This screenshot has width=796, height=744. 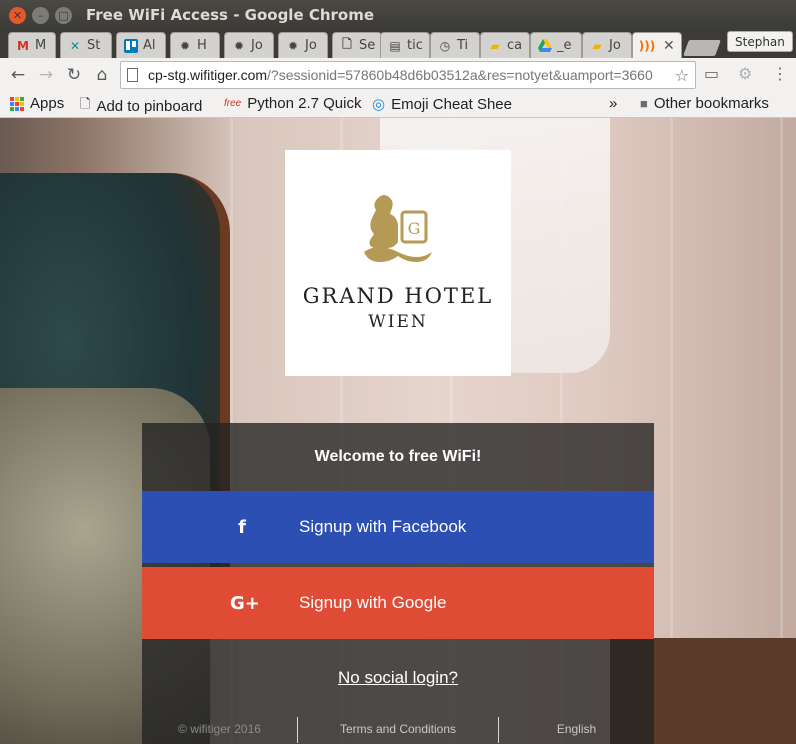 What do you see at coordinates (398, 322) in the screenshot?
I see `hotel-city: WIEN` at bounding box center [398, 322].